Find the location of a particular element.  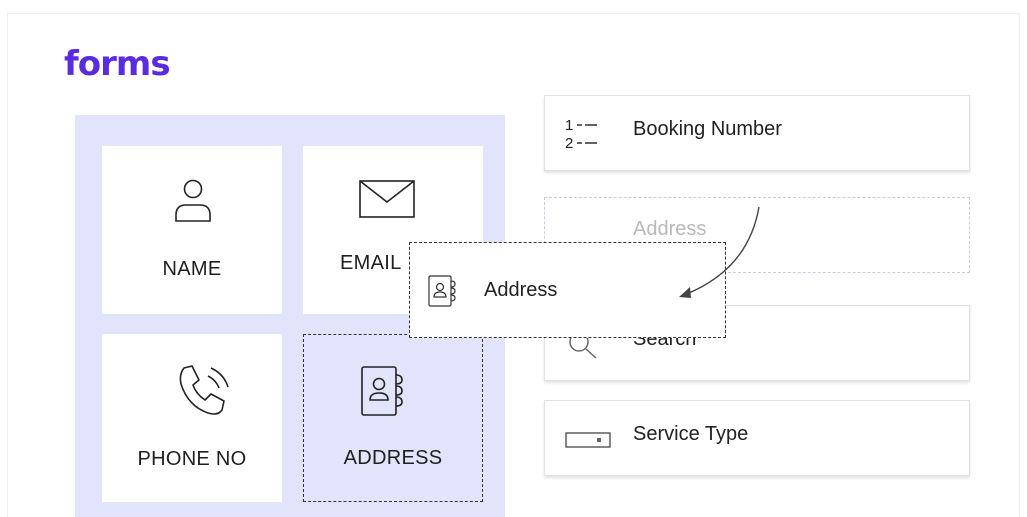

field-service-type-label: Service Type is located at coordinates (691, 434).